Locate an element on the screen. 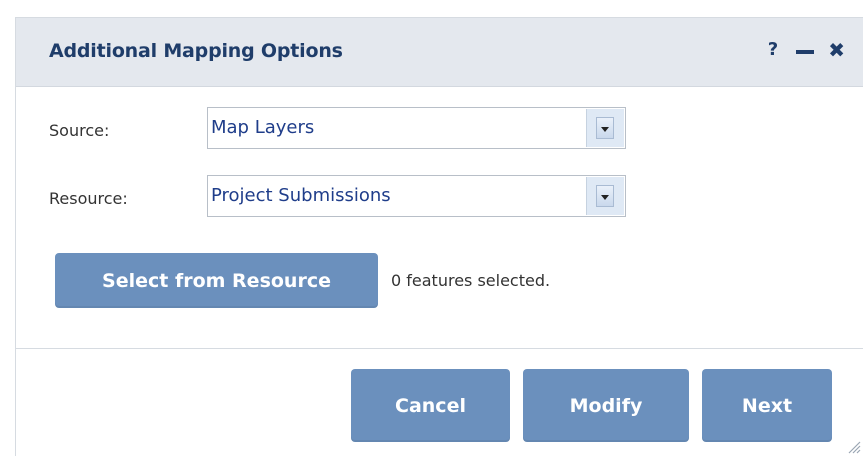 The image size is (863, 456). resource-label: Resource: is located at coordinates (88, 198).